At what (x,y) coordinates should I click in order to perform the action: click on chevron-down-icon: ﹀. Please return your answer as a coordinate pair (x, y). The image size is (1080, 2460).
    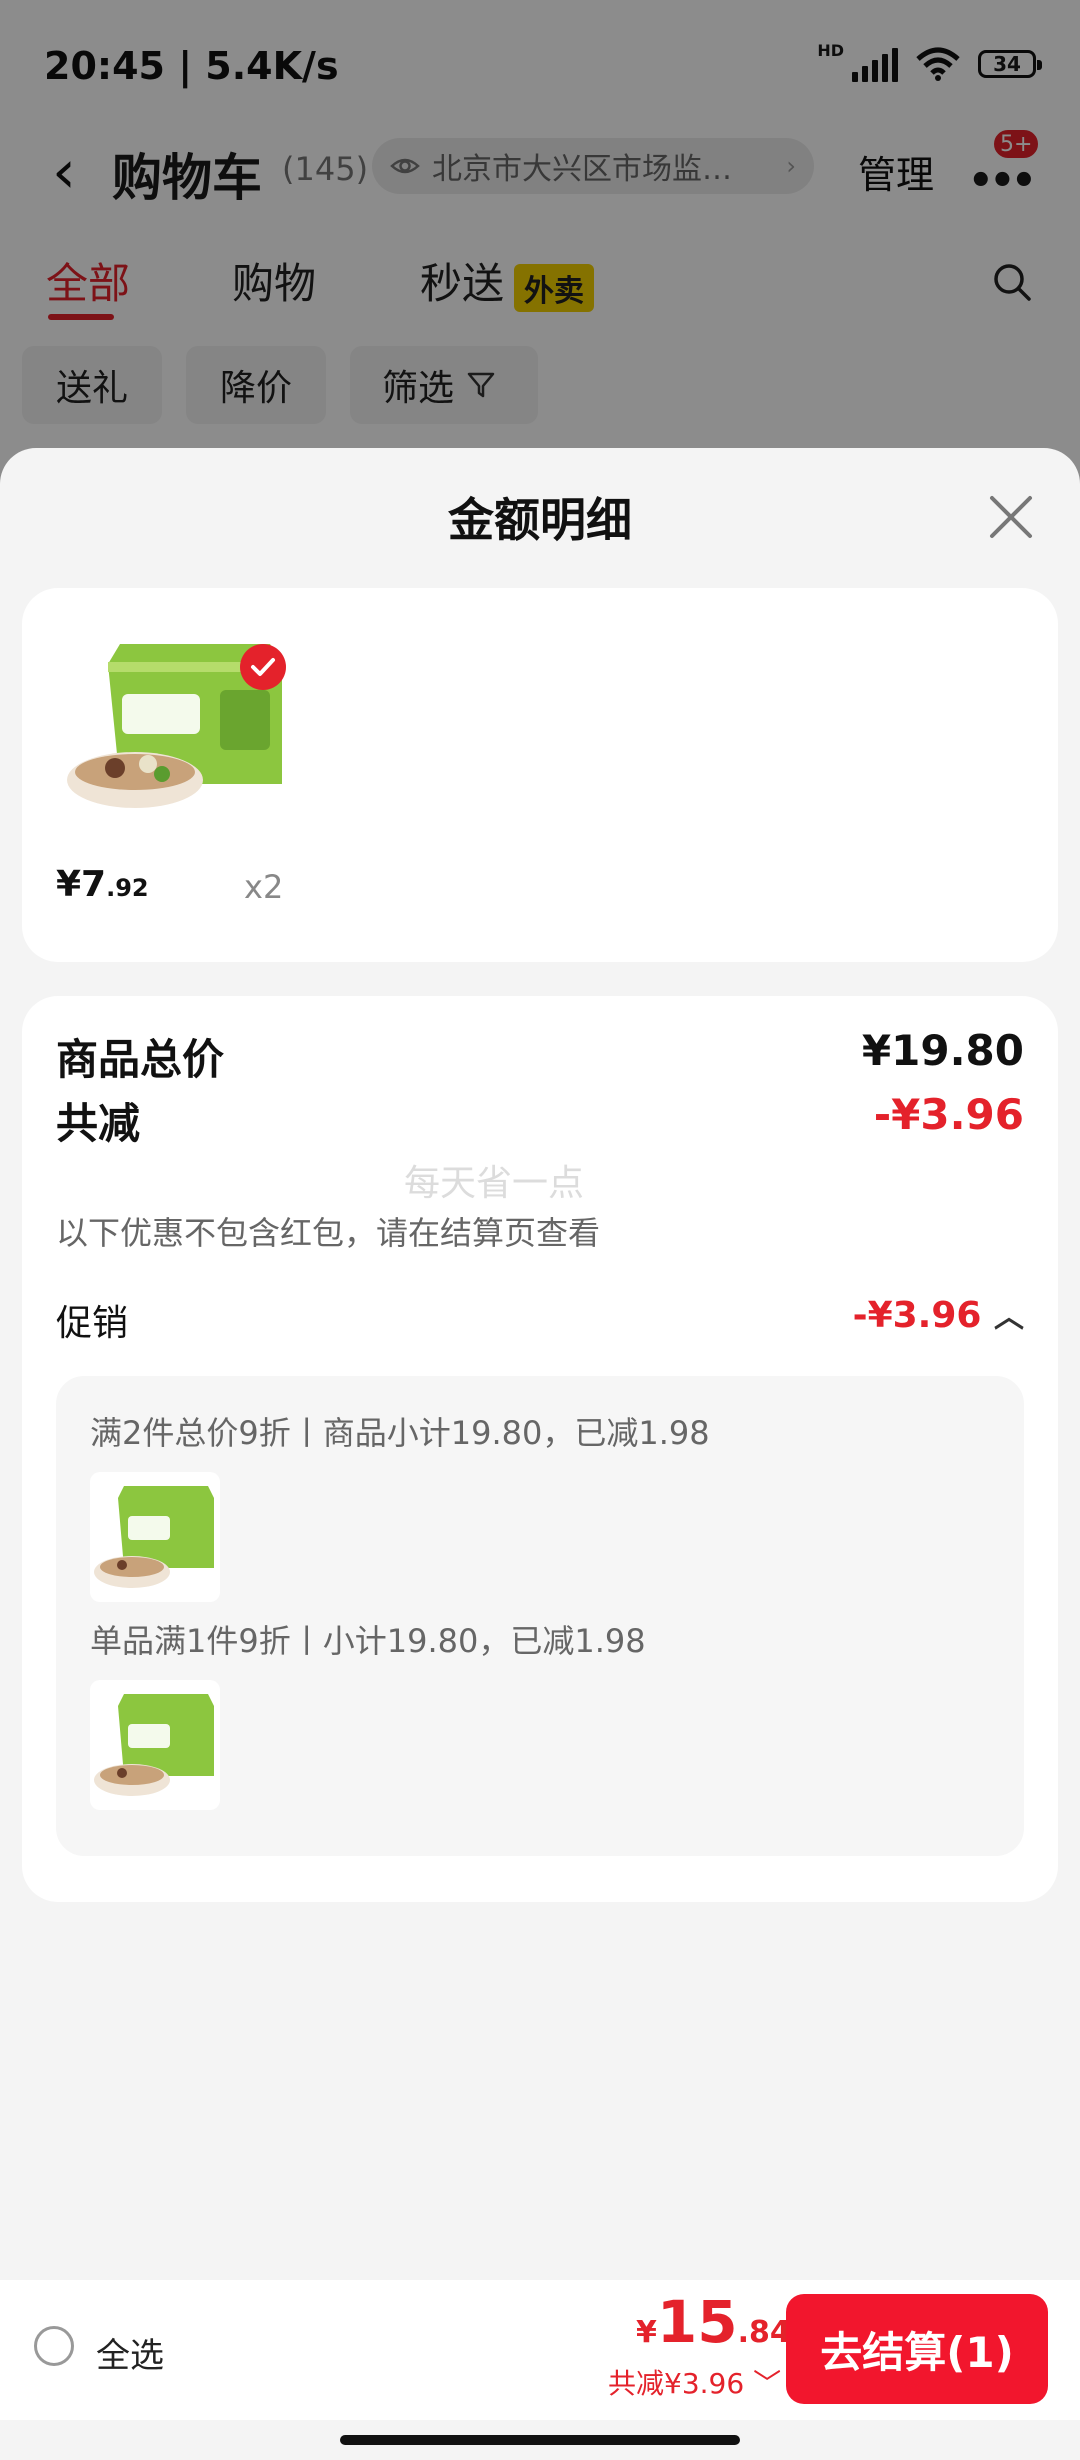
    Looking at the image, I should click on (767, 2383).